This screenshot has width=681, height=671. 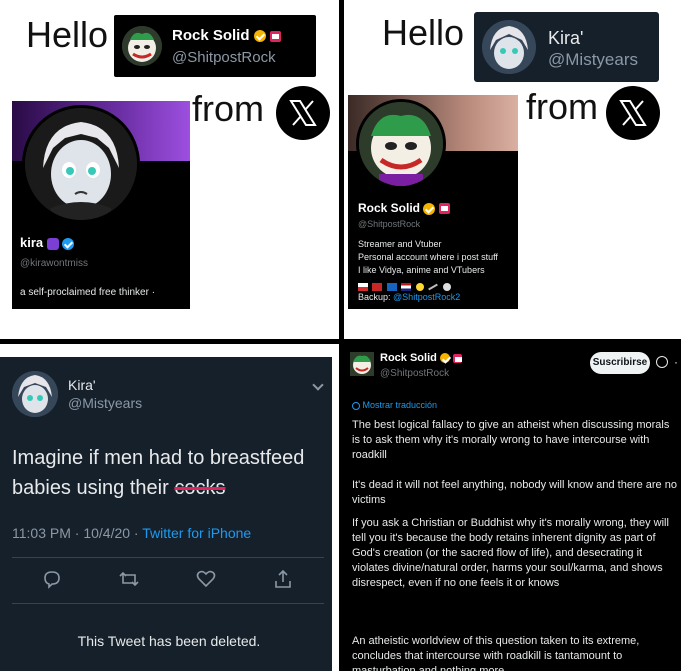 What do you see at coordinates (82, 385) in the screenshot?
I see `author-name: Kira'` at bounding box center [82, 385].